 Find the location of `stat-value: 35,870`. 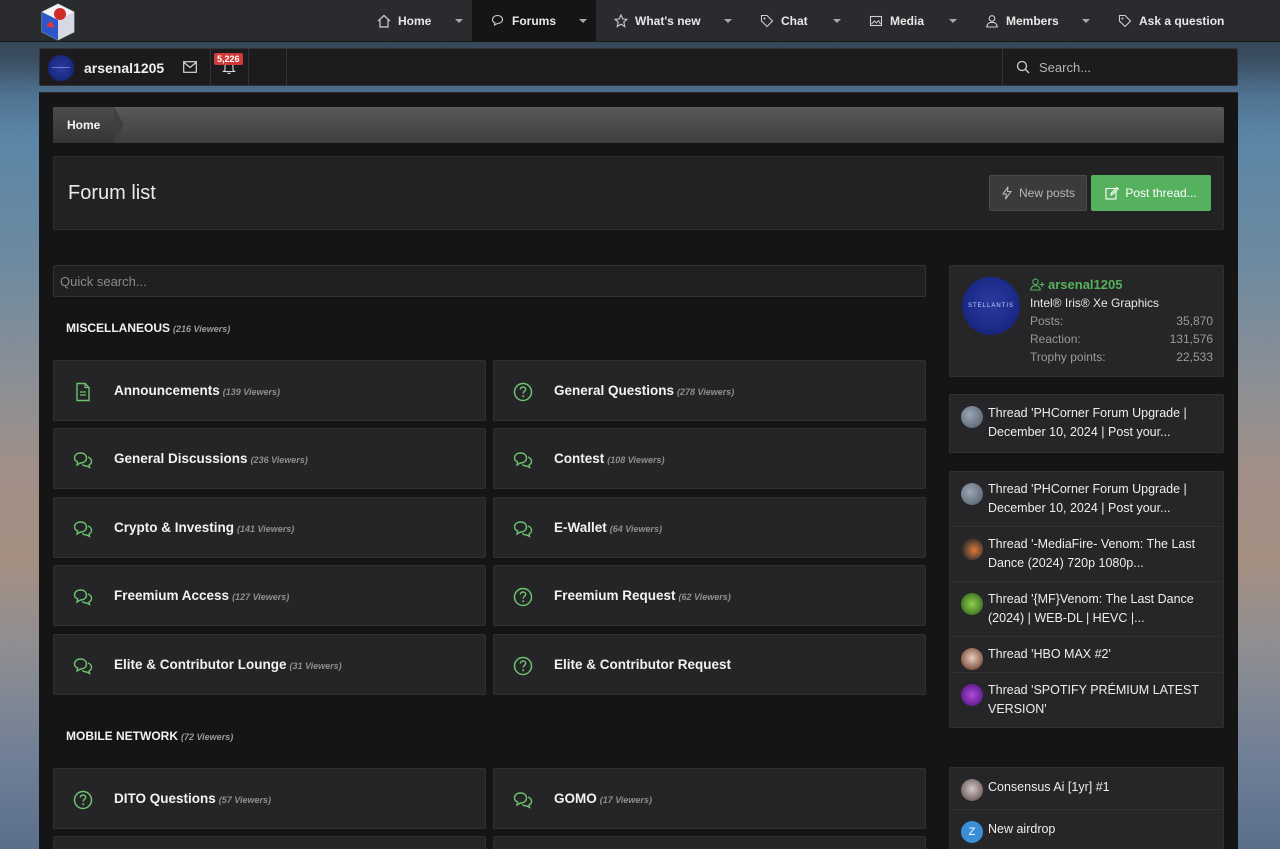

stat-value: 35,870 is located at coordinates (1194, 321).